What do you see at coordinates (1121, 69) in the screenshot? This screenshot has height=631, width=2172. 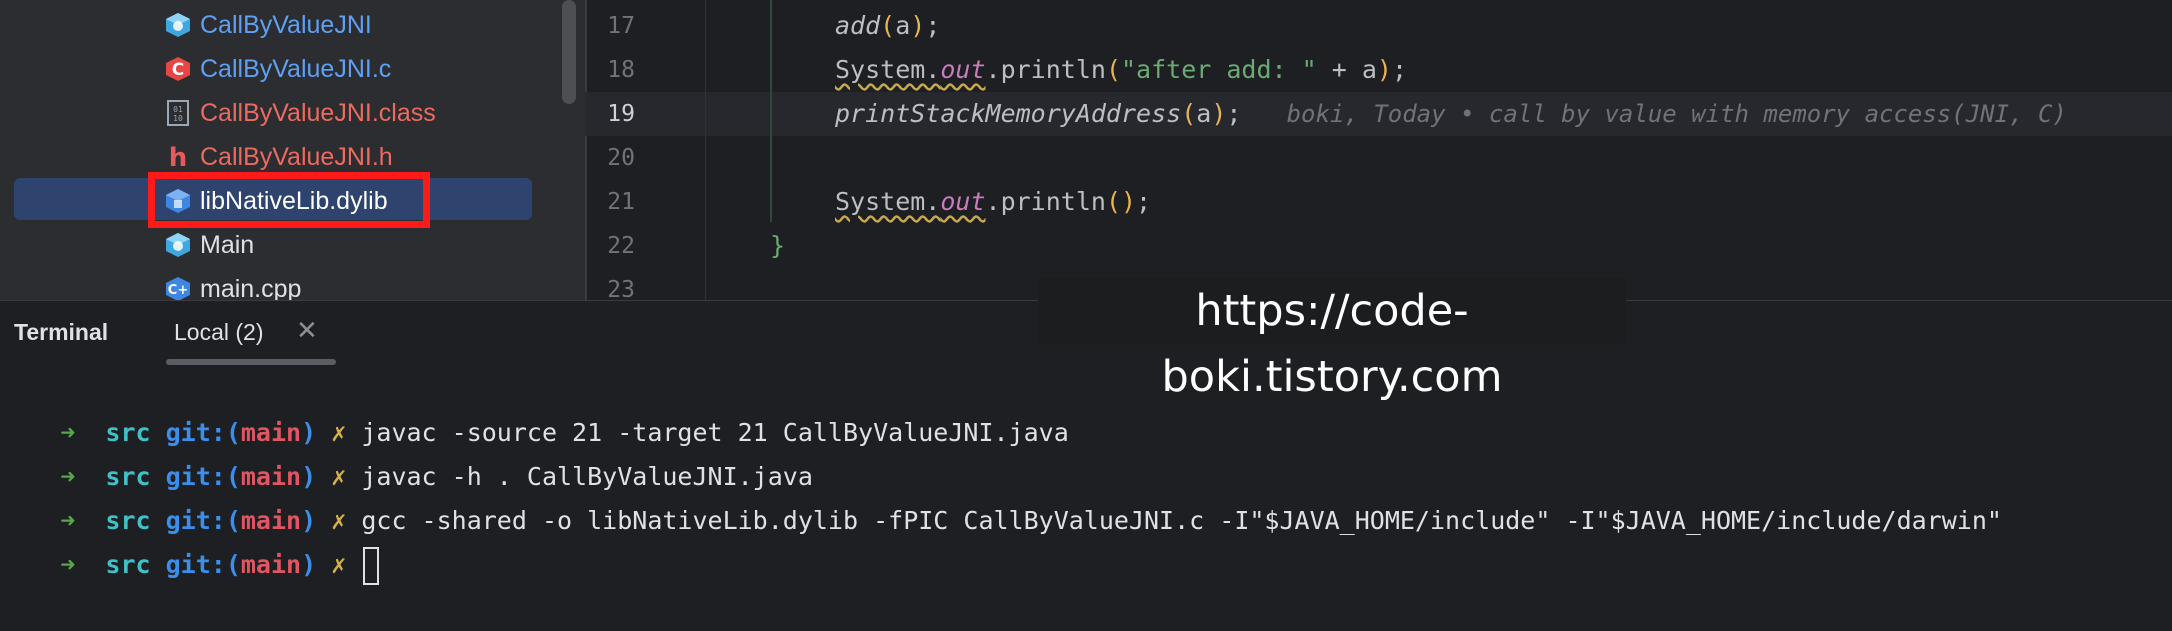 I see `code-text: System.out.println("after add: " + a);` at bounding box center [1121, 69].